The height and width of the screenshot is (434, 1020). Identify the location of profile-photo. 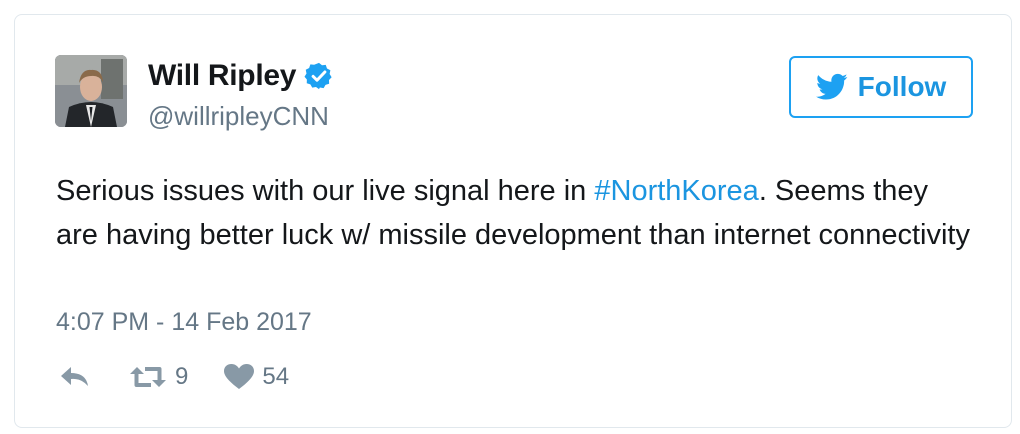
(91, 91).